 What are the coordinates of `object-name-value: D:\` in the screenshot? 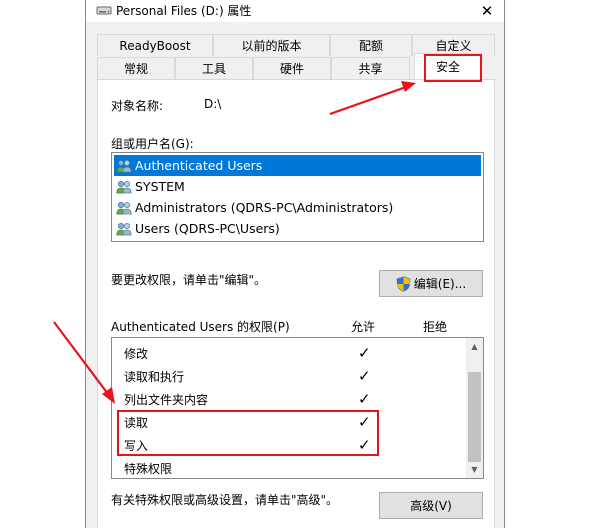 It's located at (213, 104).